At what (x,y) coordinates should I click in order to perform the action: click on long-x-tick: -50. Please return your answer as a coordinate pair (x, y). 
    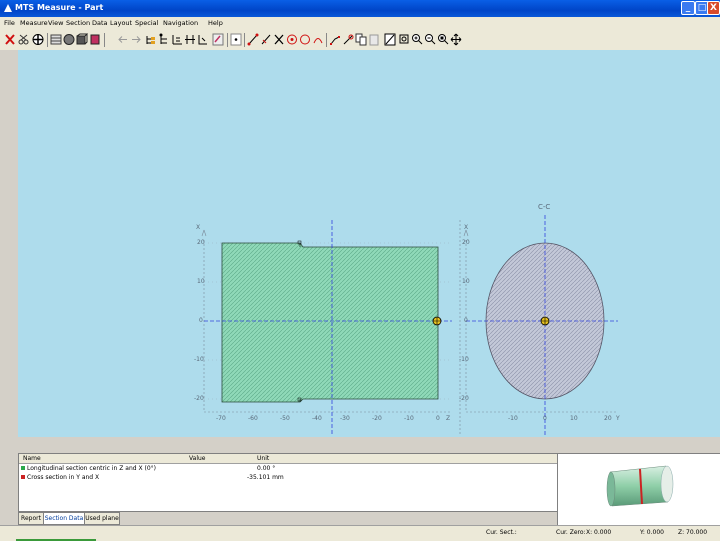
    Looking at the image, I should click on (285, 418).